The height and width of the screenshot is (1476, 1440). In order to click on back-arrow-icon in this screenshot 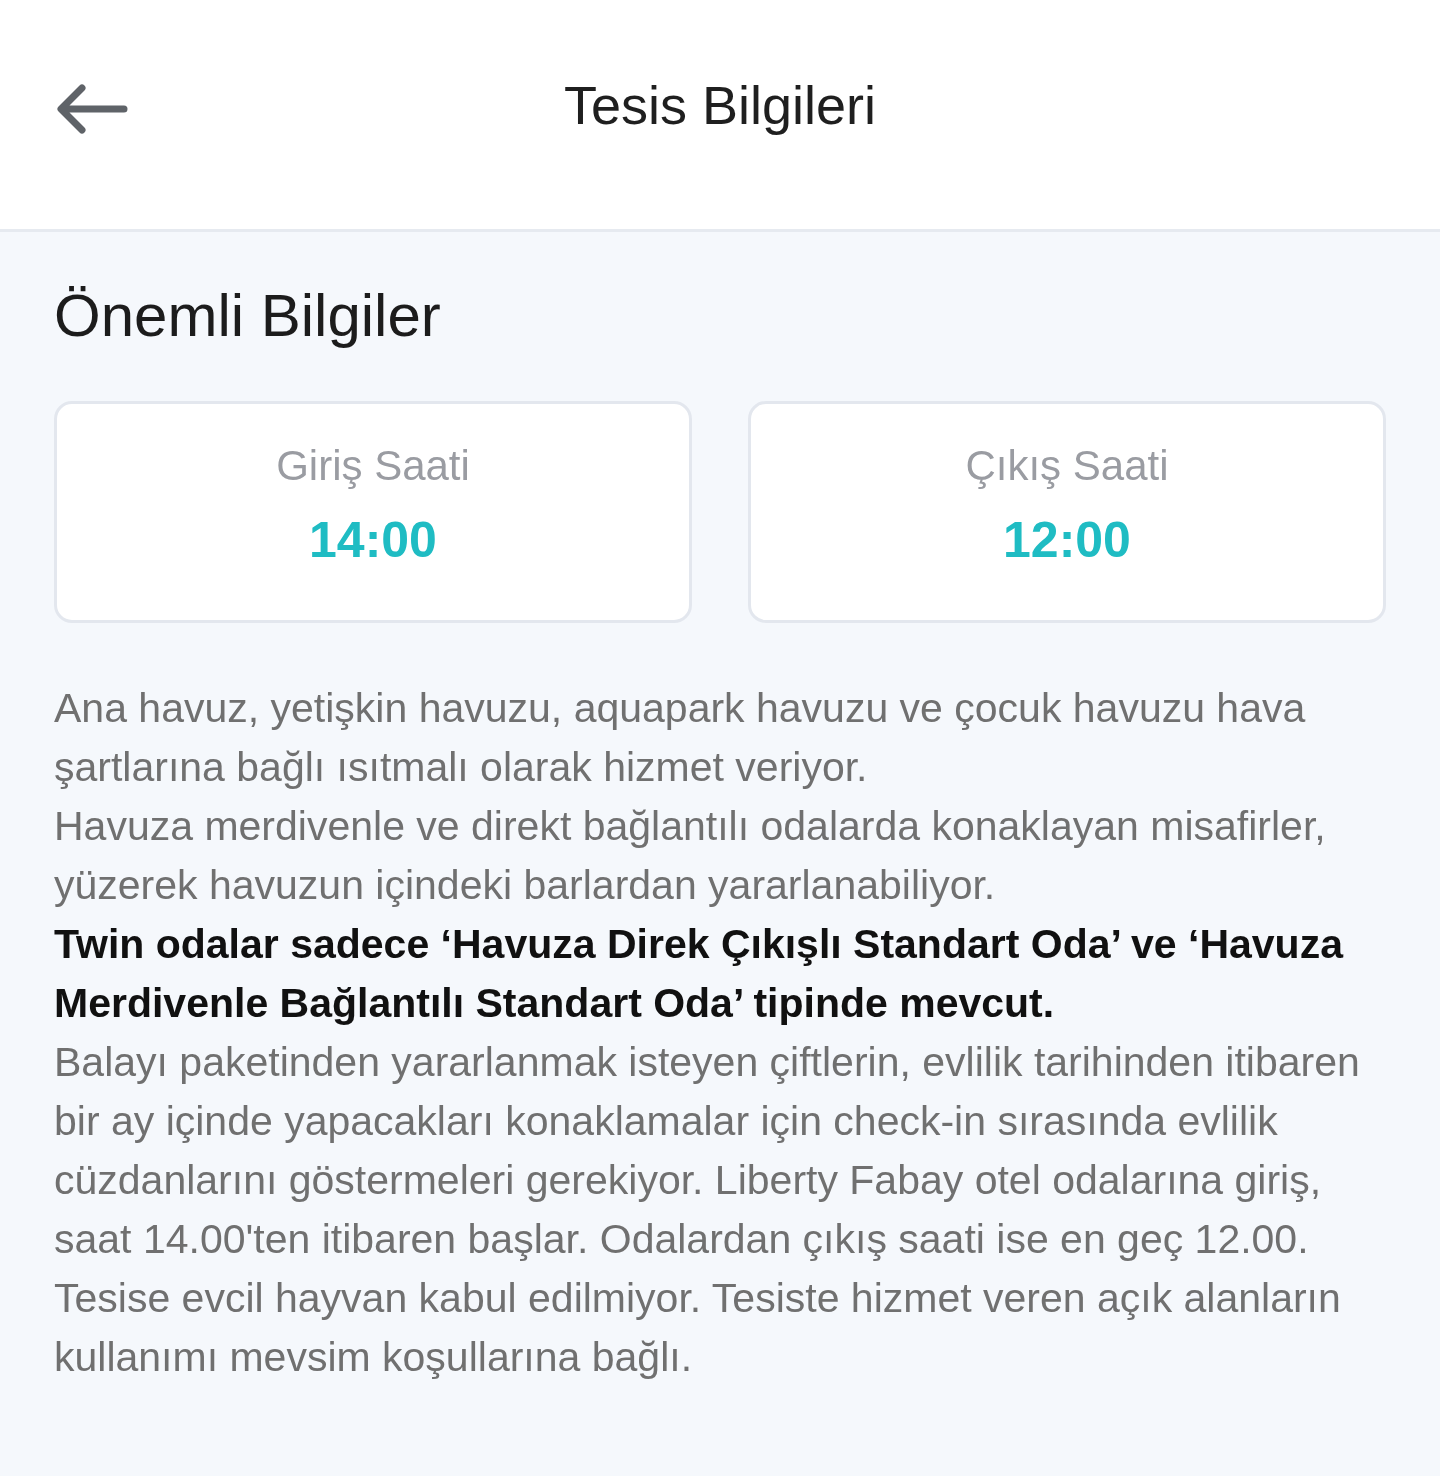, I will do `click(92, 108)`.